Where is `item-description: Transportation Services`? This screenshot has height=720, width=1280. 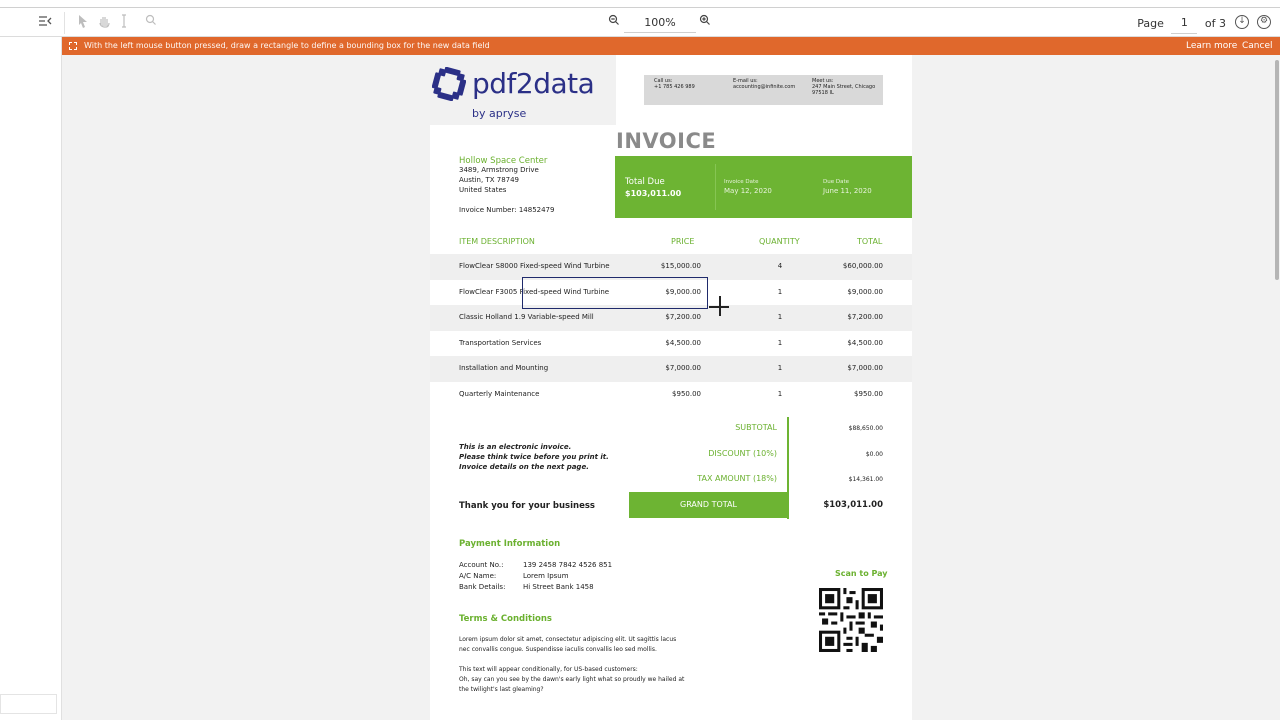 item-description: Transportation Services is located at coordinates (500, 342).